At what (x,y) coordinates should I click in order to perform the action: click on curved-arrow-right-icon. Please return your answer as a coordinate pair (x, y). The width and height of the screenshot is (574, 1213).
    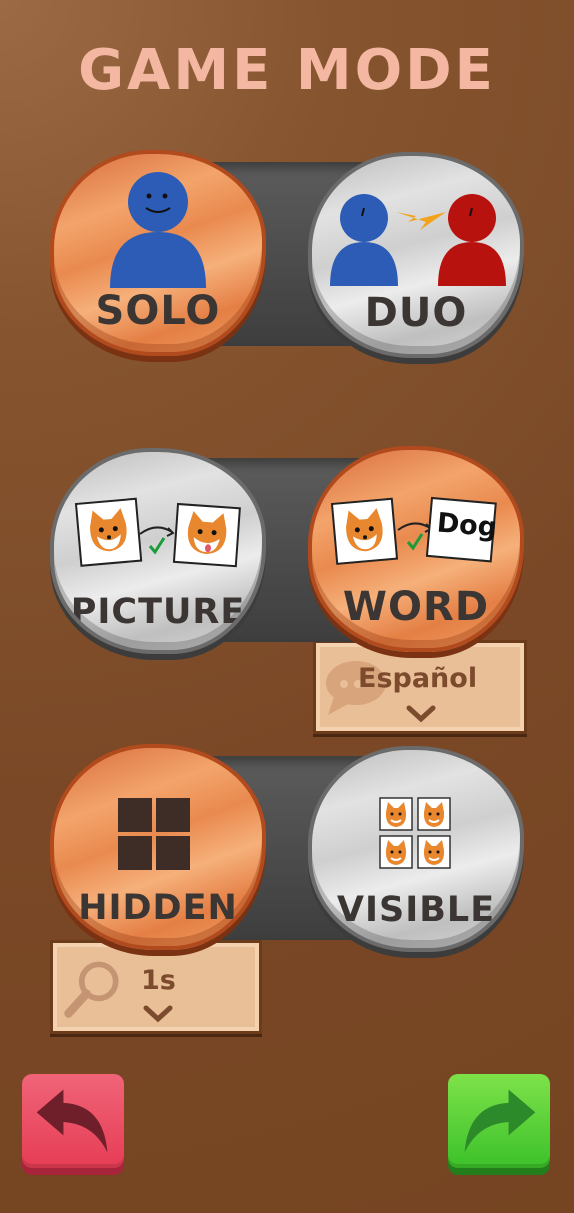
    Looking at the image, I should click on (500, 1121).